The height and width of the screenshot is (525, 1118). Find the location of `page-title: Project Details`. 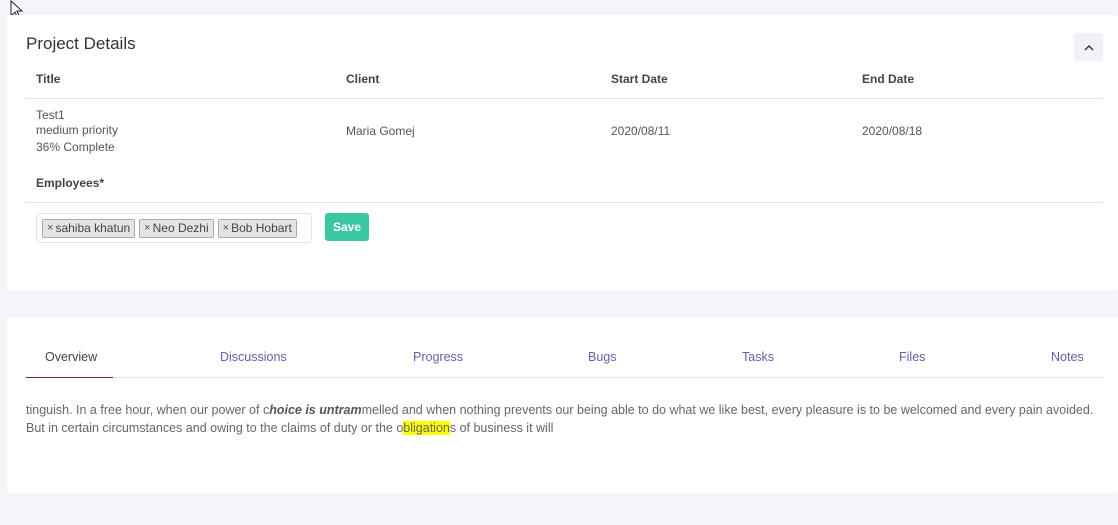

page-title: Project Details is located at coordinates (81, 43).